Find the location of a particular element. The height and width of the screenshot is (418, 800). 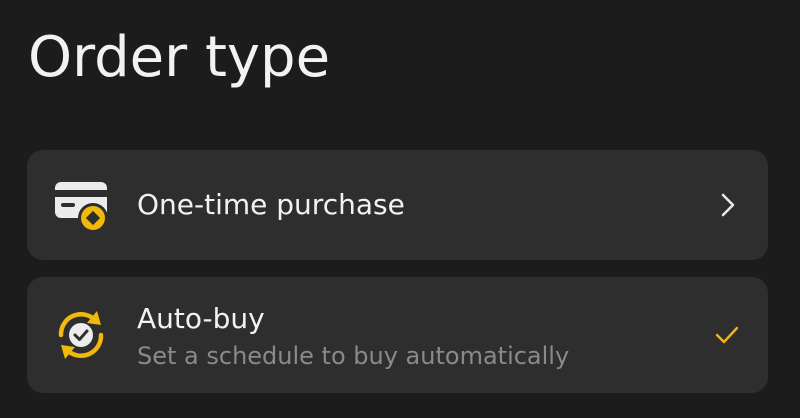

option-label: Auto-buy is located at coordinates (201, 318).